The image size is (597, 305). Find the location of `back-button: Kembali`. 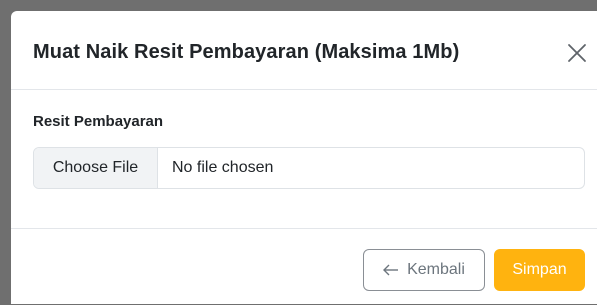

back-button: Kembali is located at coordinates (424, 270).